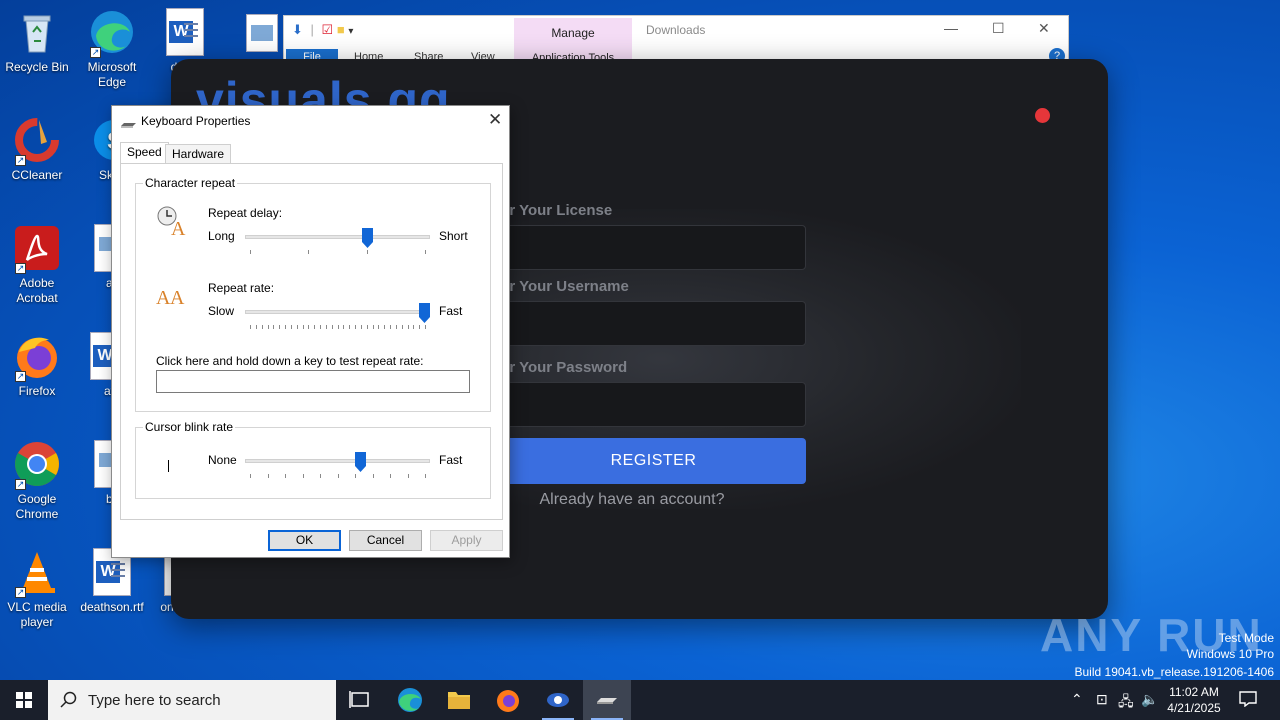  I want to click on desktop-icon-attenti: W attenti, so click(95, 365).